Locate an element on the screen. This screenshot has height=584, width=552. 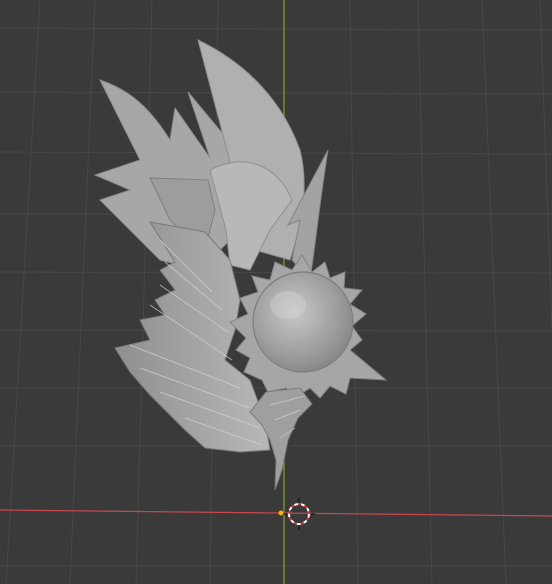
sun-orb is located at coordinates (303, 322).